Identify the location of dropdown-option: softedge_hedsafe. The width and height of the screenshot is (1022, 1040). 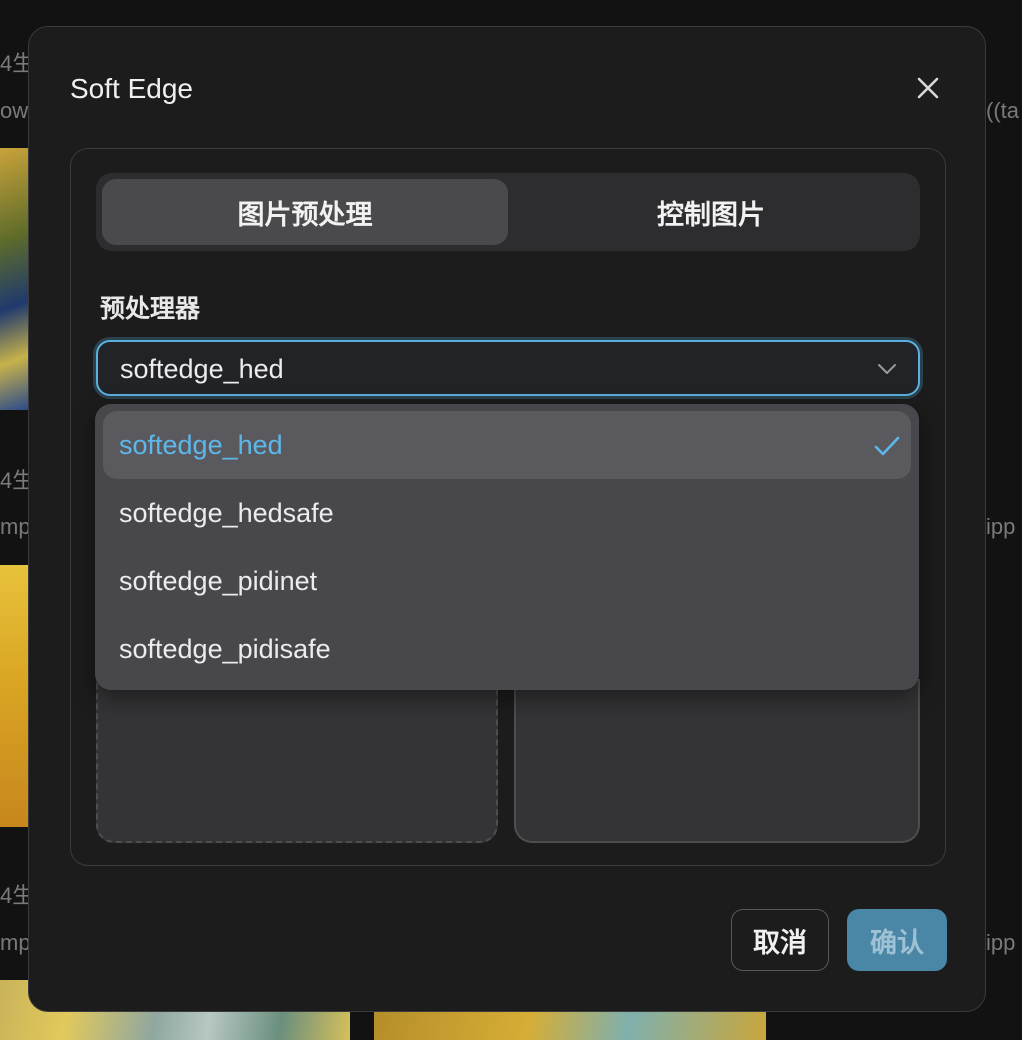
(507, 513).